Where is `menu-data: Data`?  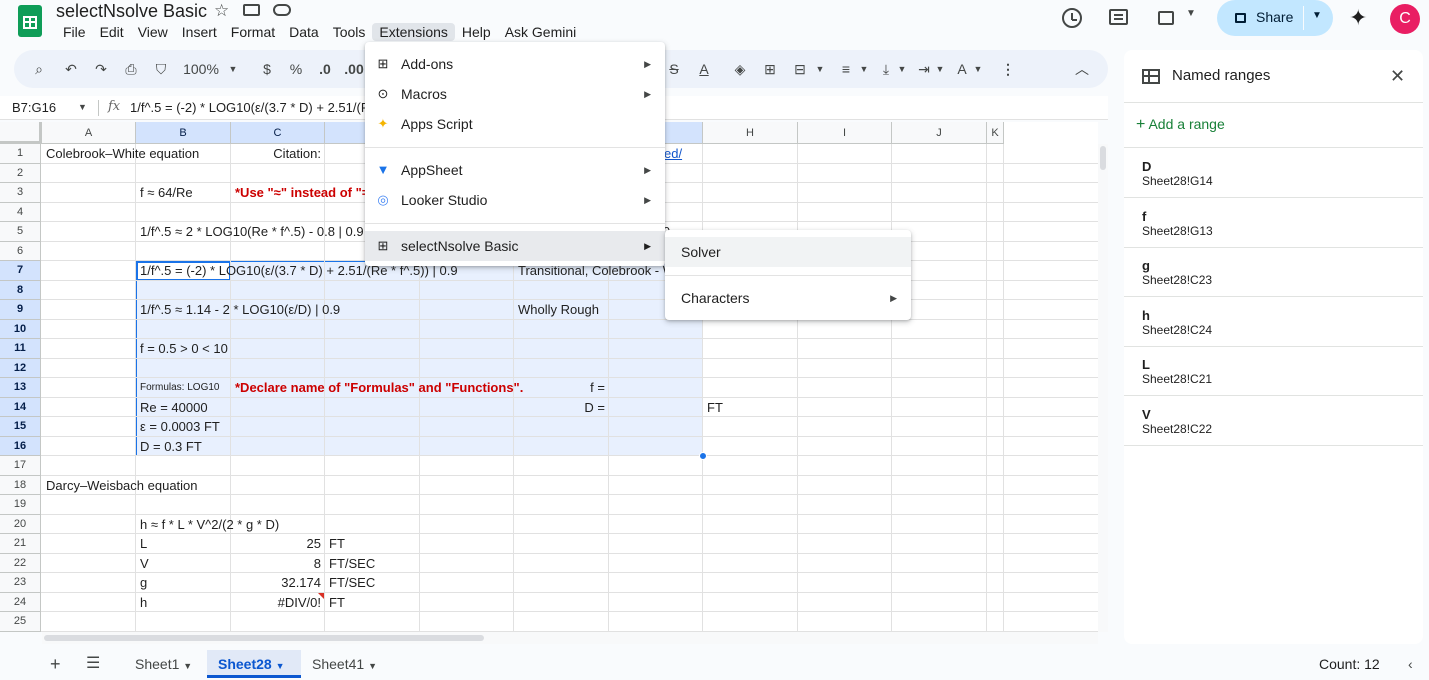 menu-data: Data is located at coordinates (304, 32).